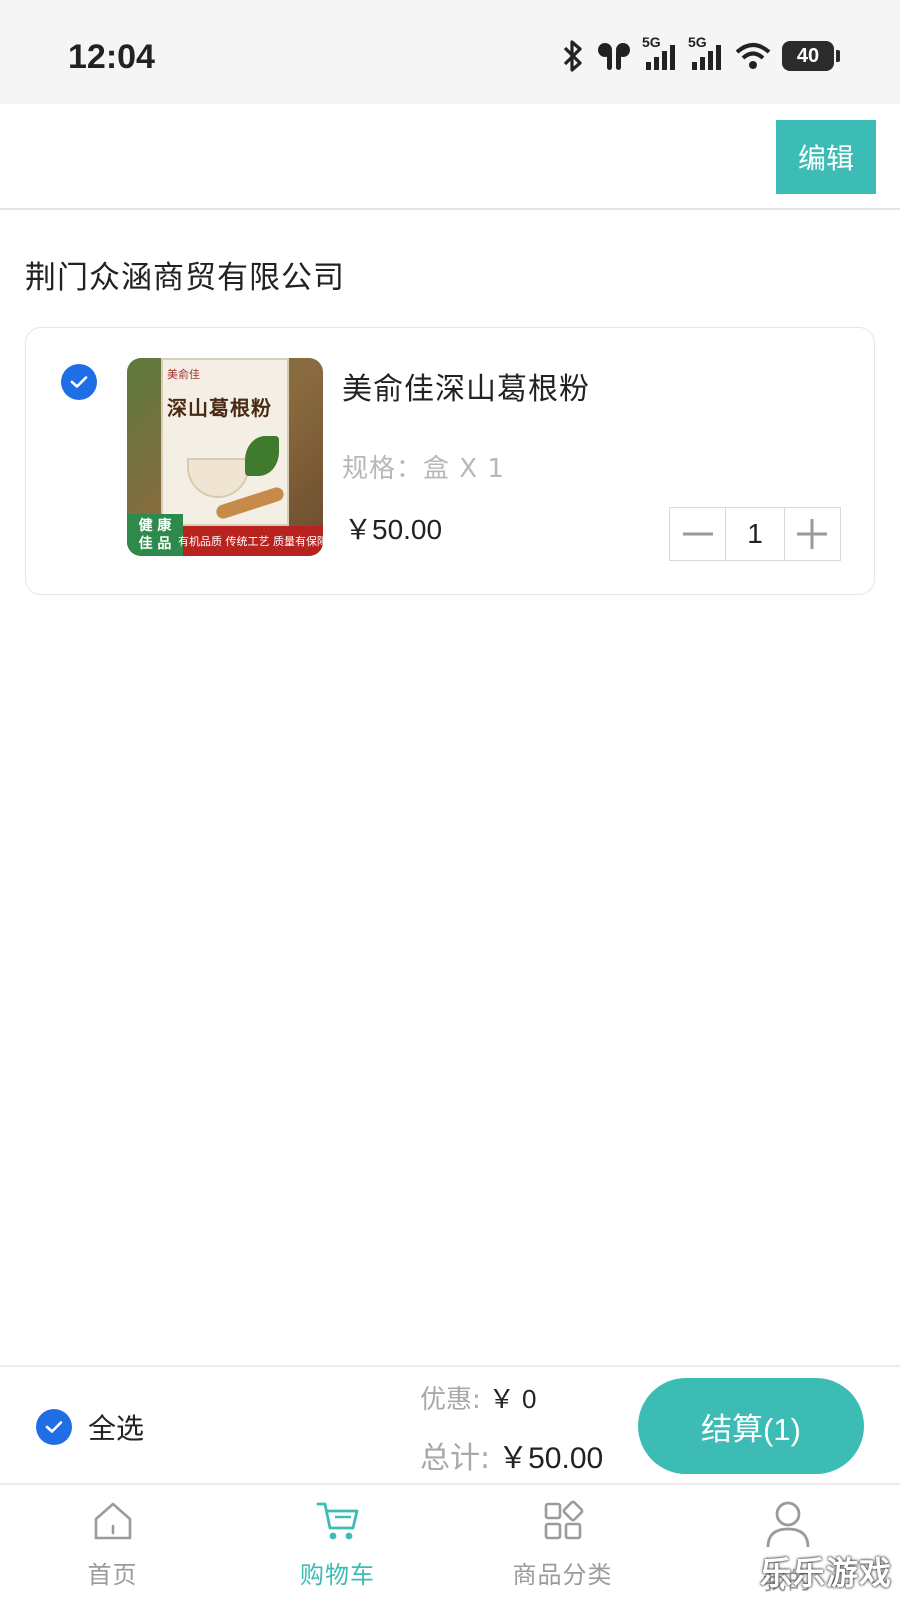 This screenshot has height=1600, width=900. I want to click on product-image: 美俞佳 深山葛根粉 健 康 佳 品 有机品质 传统工艺 质量有保障, so click(225, 457).